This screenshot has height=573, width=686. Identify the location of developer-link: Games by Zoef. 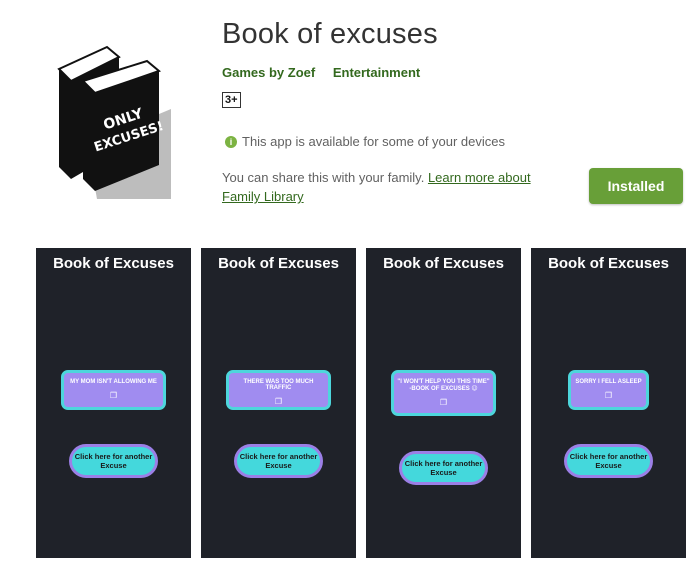
(268, 72).